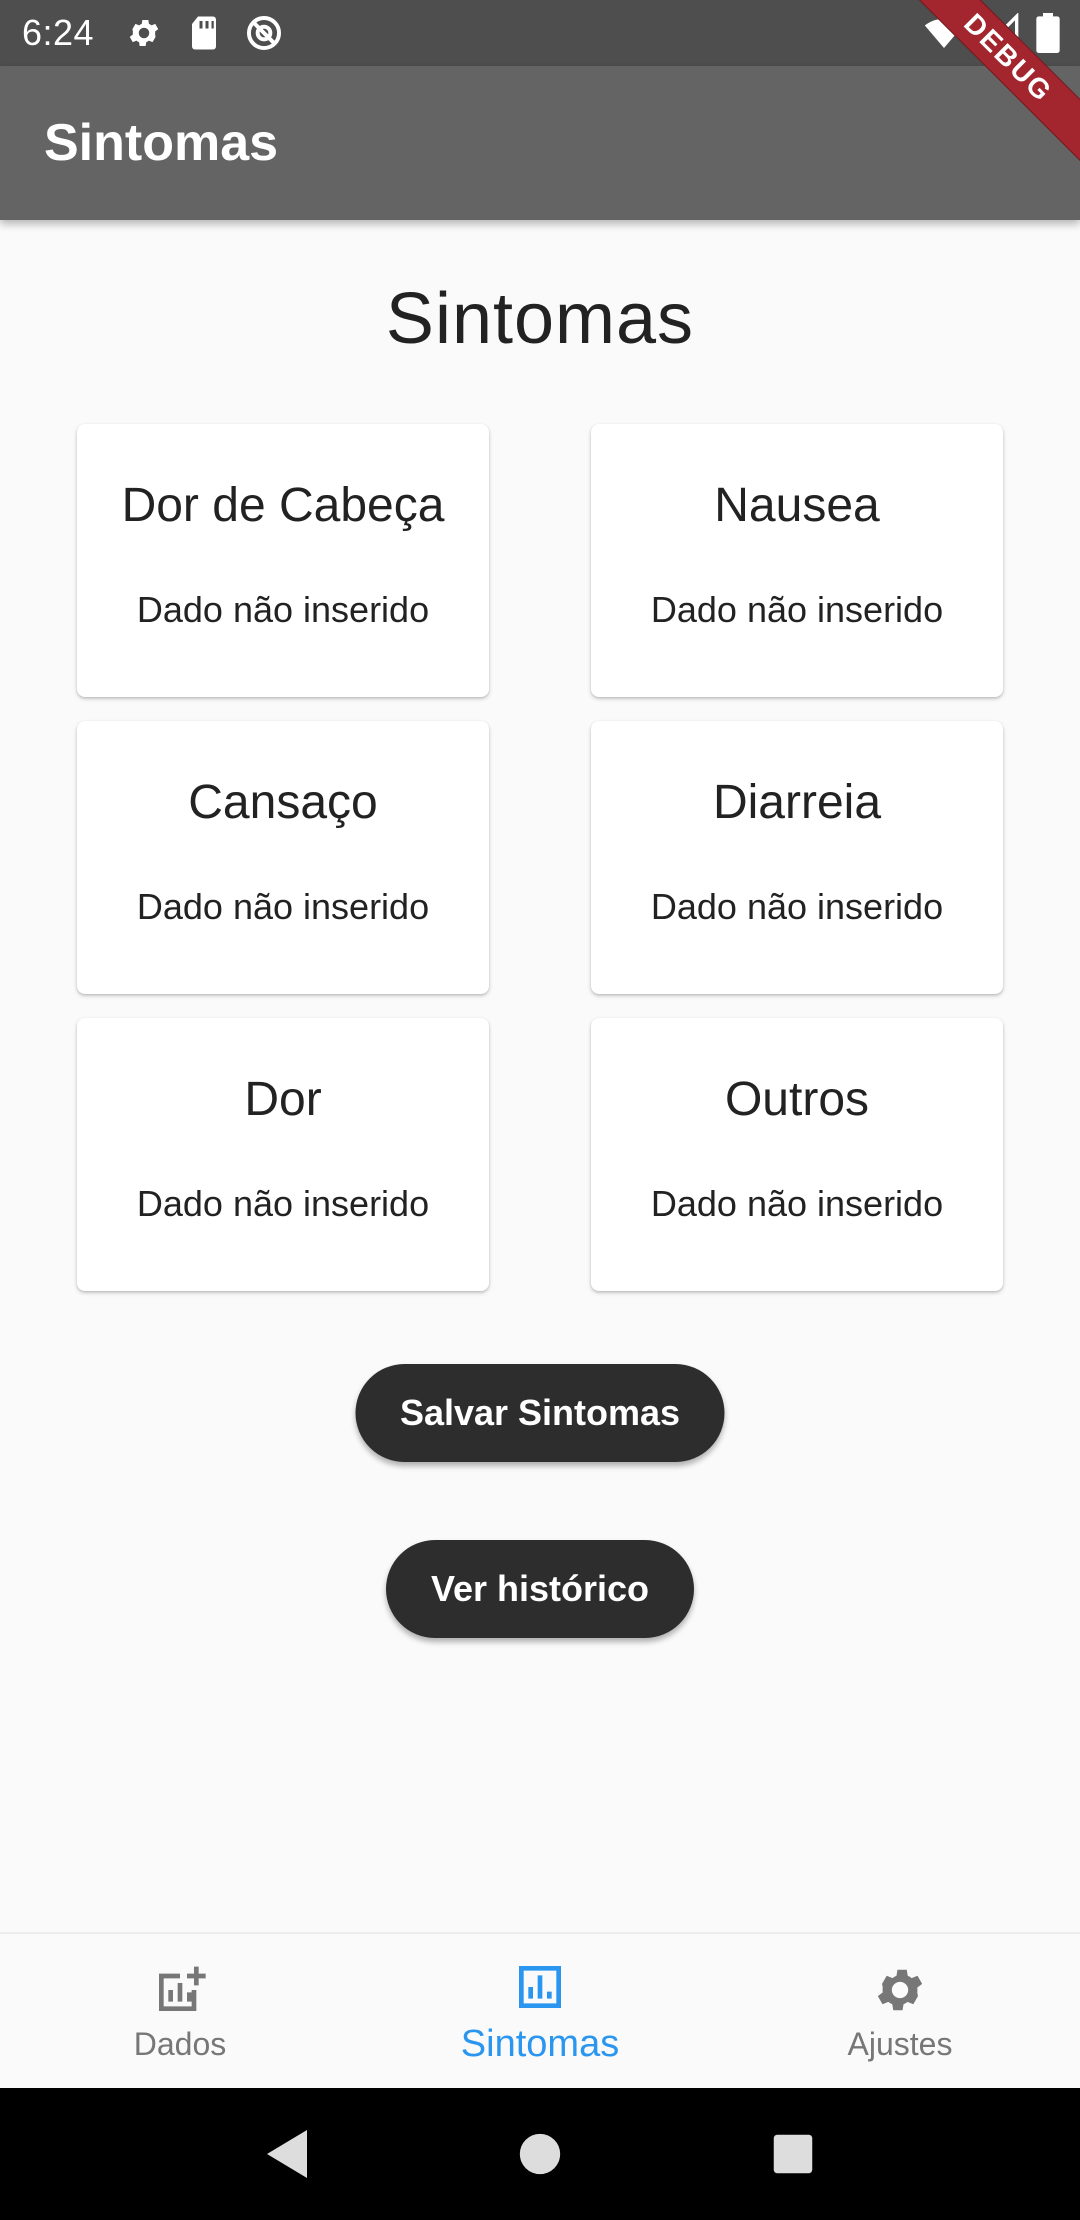 The image size is (1080, 2220). What do you see at coordinates (999, 35) in the screenshot?
I see `signal-icon` at bounding box center [999, 35].